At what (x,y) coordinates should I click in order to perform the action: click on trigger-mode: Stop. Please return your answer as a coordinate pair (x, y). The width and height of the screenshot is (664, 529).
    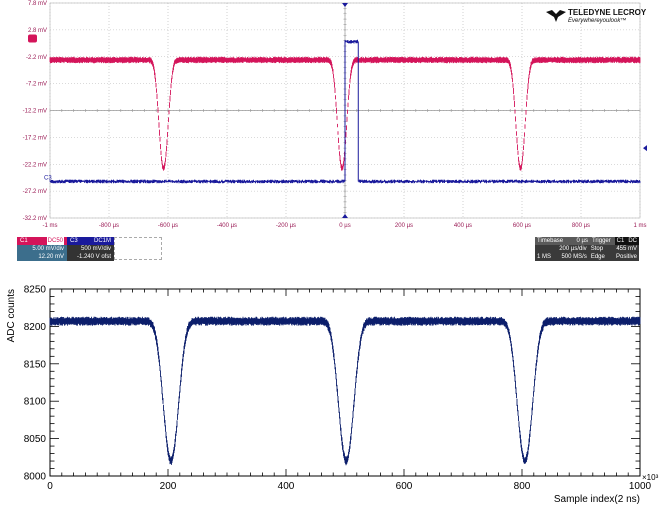
    Looking at the image, I should click on (597, 249).